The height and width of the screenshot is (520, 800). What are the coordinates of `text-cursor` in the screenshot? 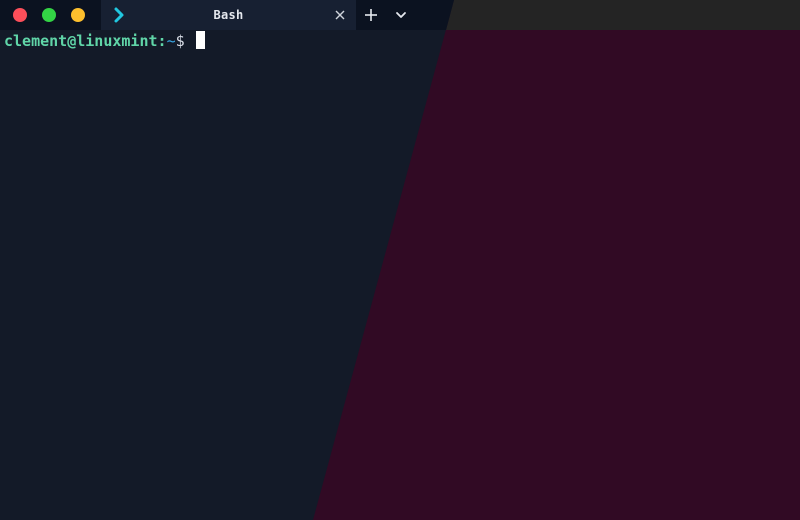 It's located at (200, 40).